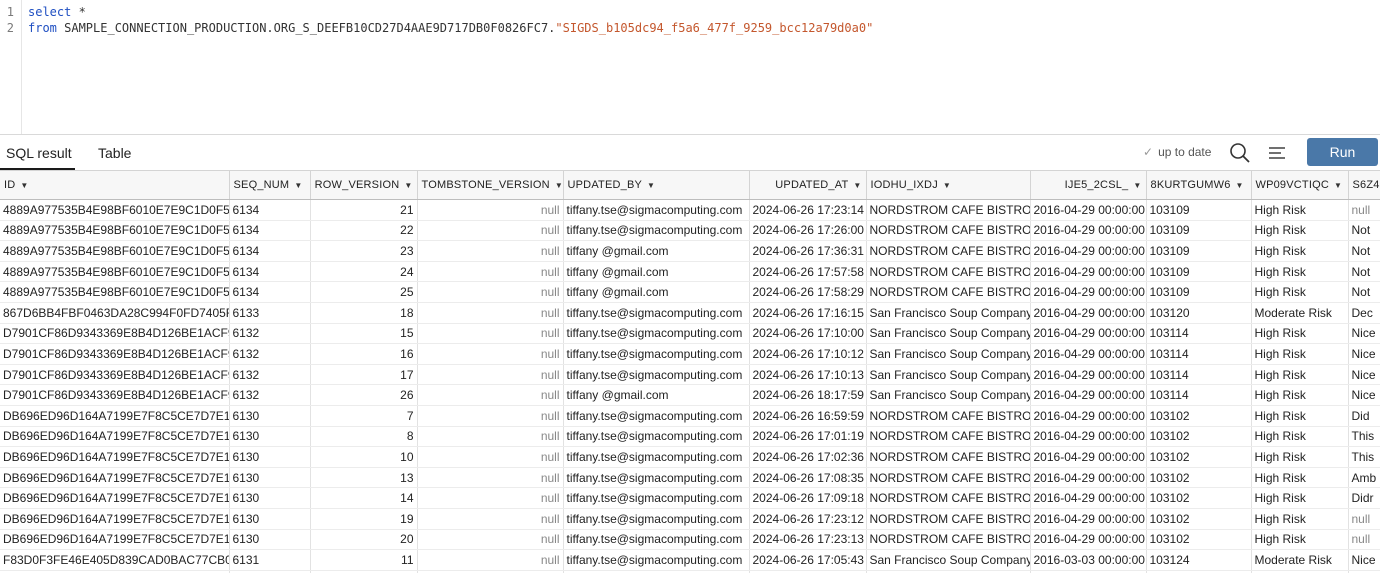 The width and height of the screenshot is (1380, 573). What do you see at coordinates (363, 498) in the screenshot?
I see `table-cell: 14` at bounding box center [363, 498].